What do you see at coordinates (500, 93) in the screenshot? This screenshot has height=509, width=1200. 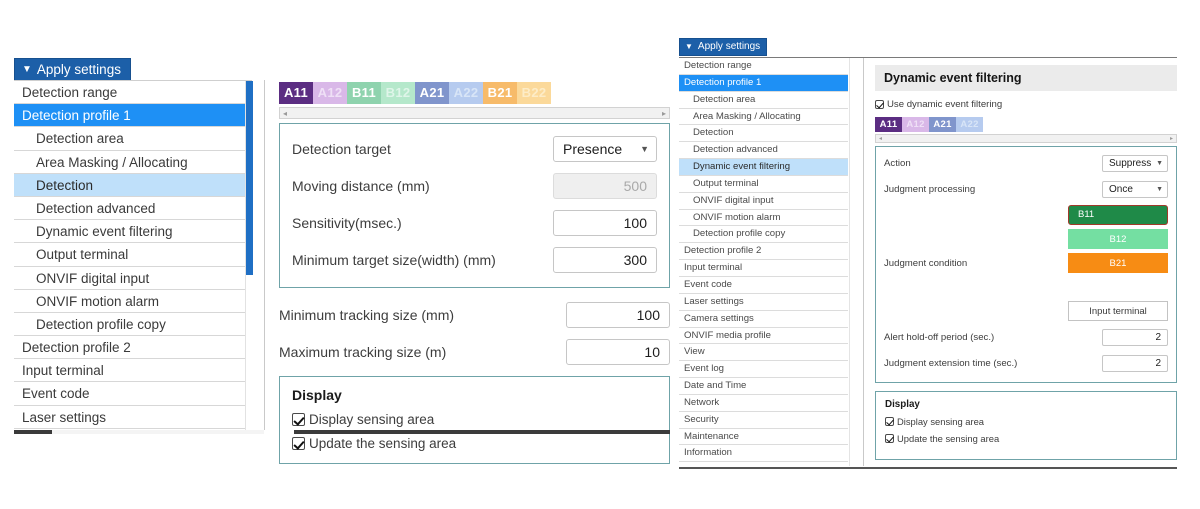 I see `area-tab-B21: B21` at bounding box center [500, 93].